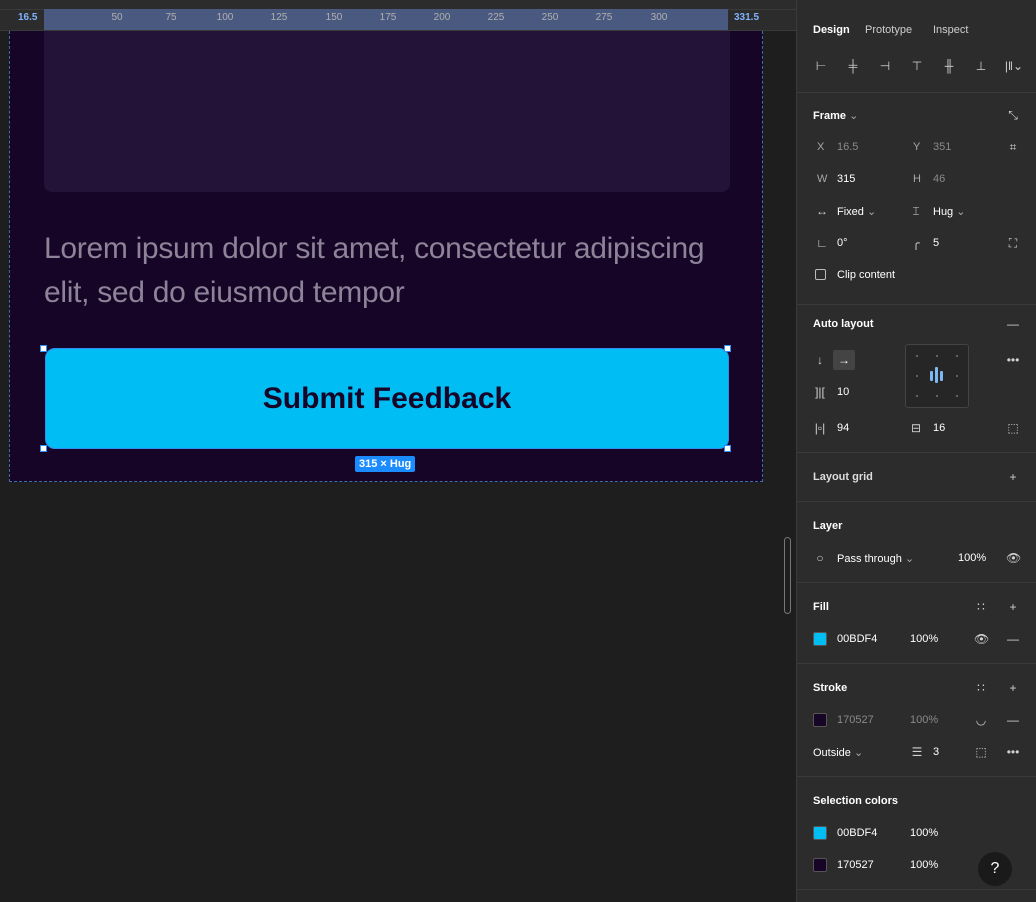  Describe the element at coordinates (937, 376) in the screenshot. I see `alignment-grid` at that location.